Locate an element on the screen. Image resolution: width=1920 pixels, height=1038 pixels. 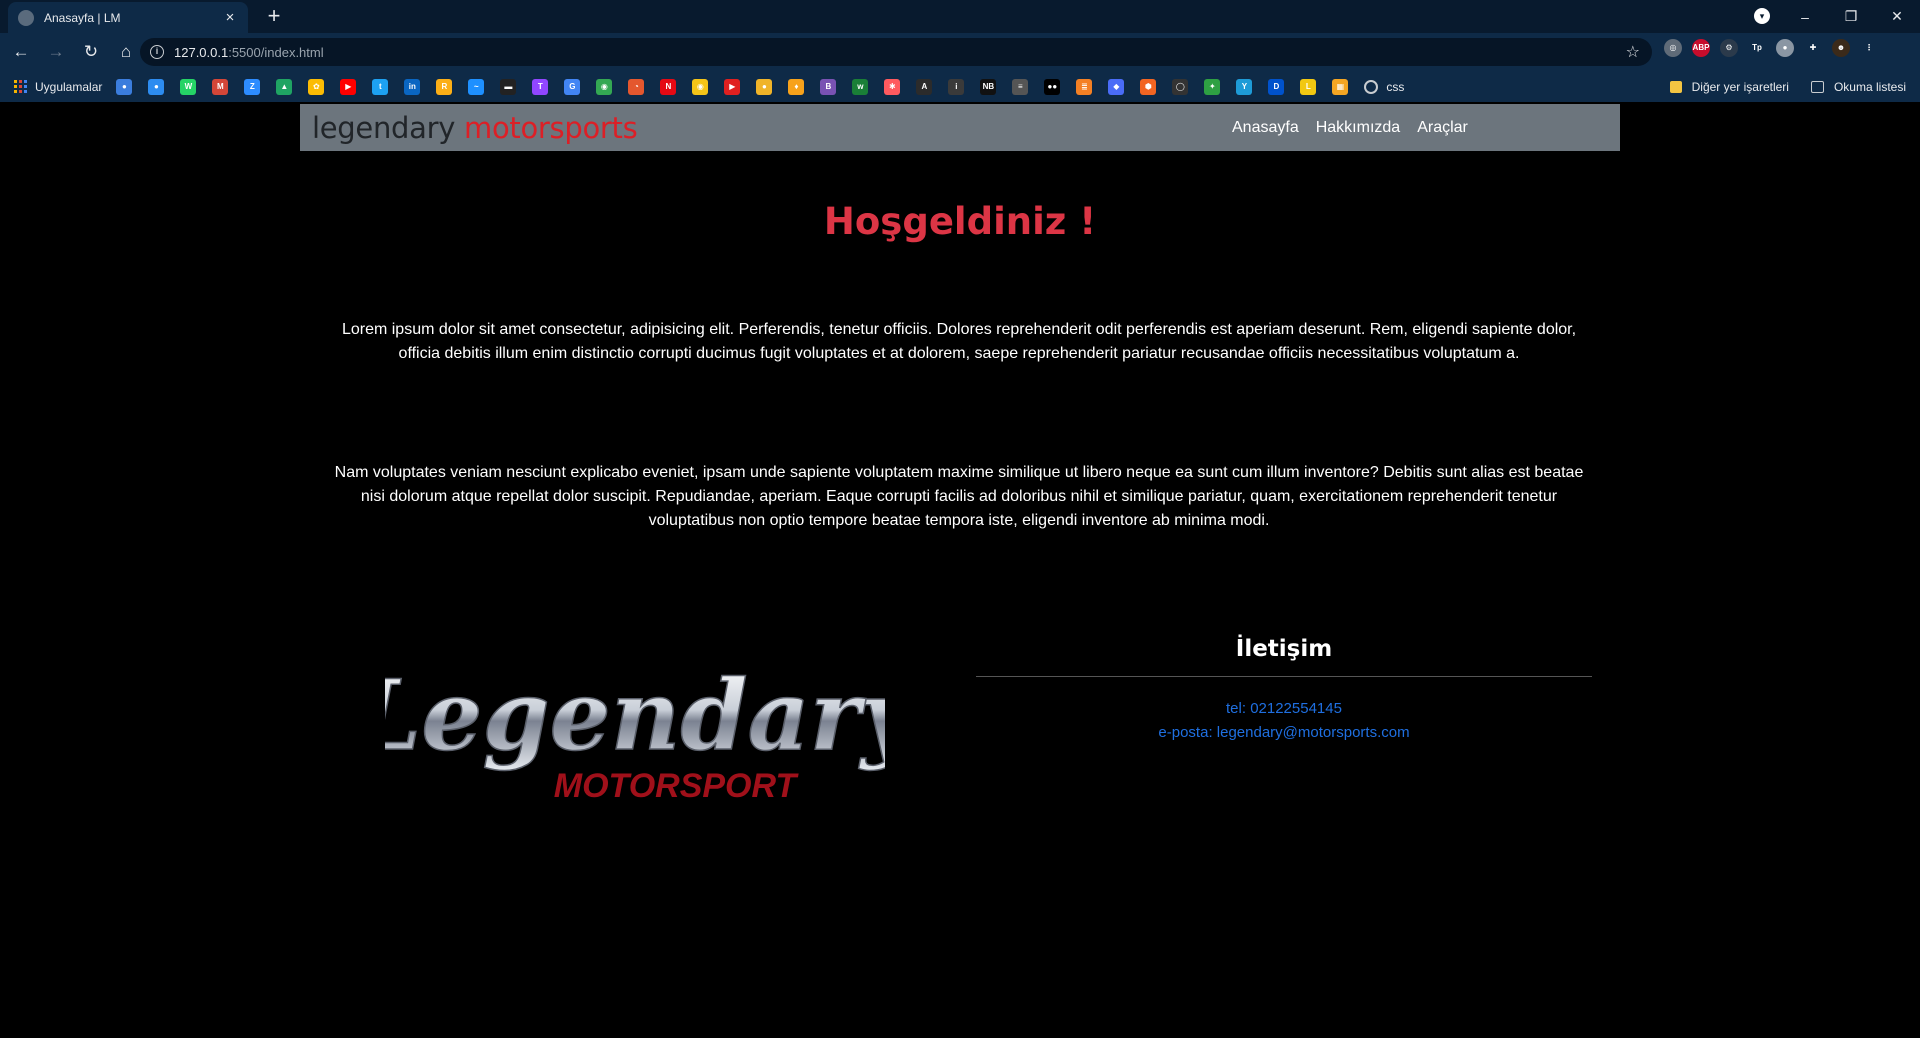
bookmark-wave-icon: ~ is located at coordinates (476, 86).